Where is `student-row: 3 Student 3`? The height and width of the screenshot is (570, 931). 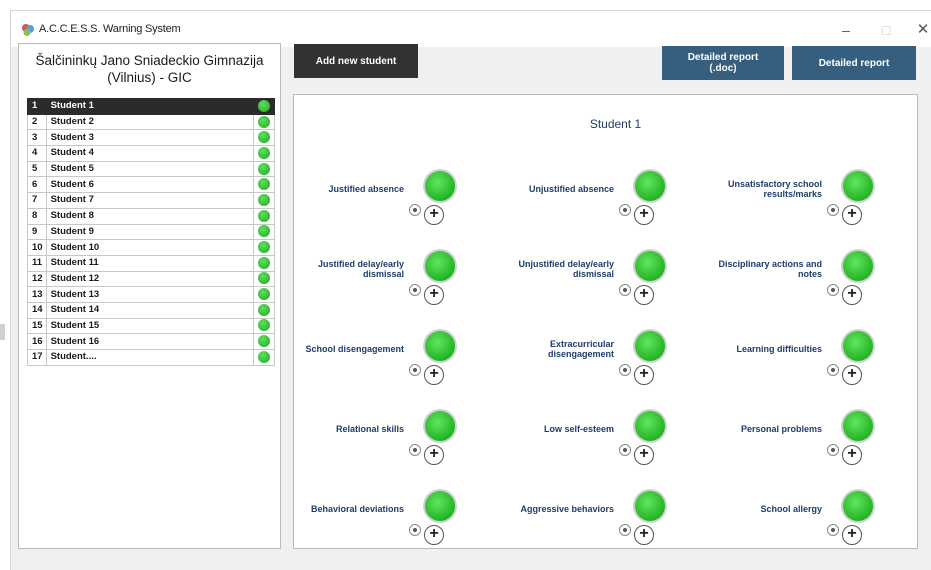 student-row: 3 Student 3 is located at coordinates (151, 138).